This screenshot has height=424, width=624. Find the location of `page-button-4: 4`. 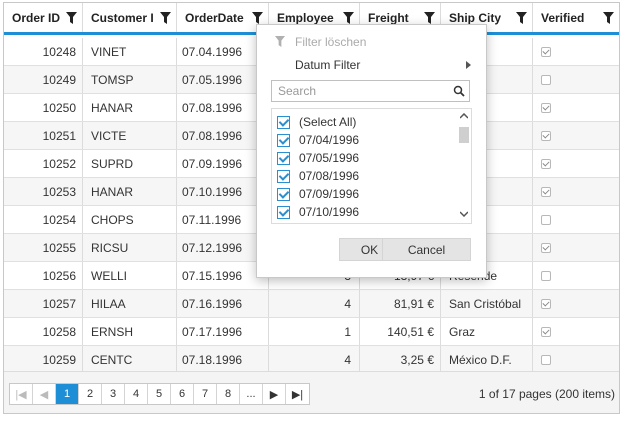

page-button-4: 4 is located at coordinates (136, 394).